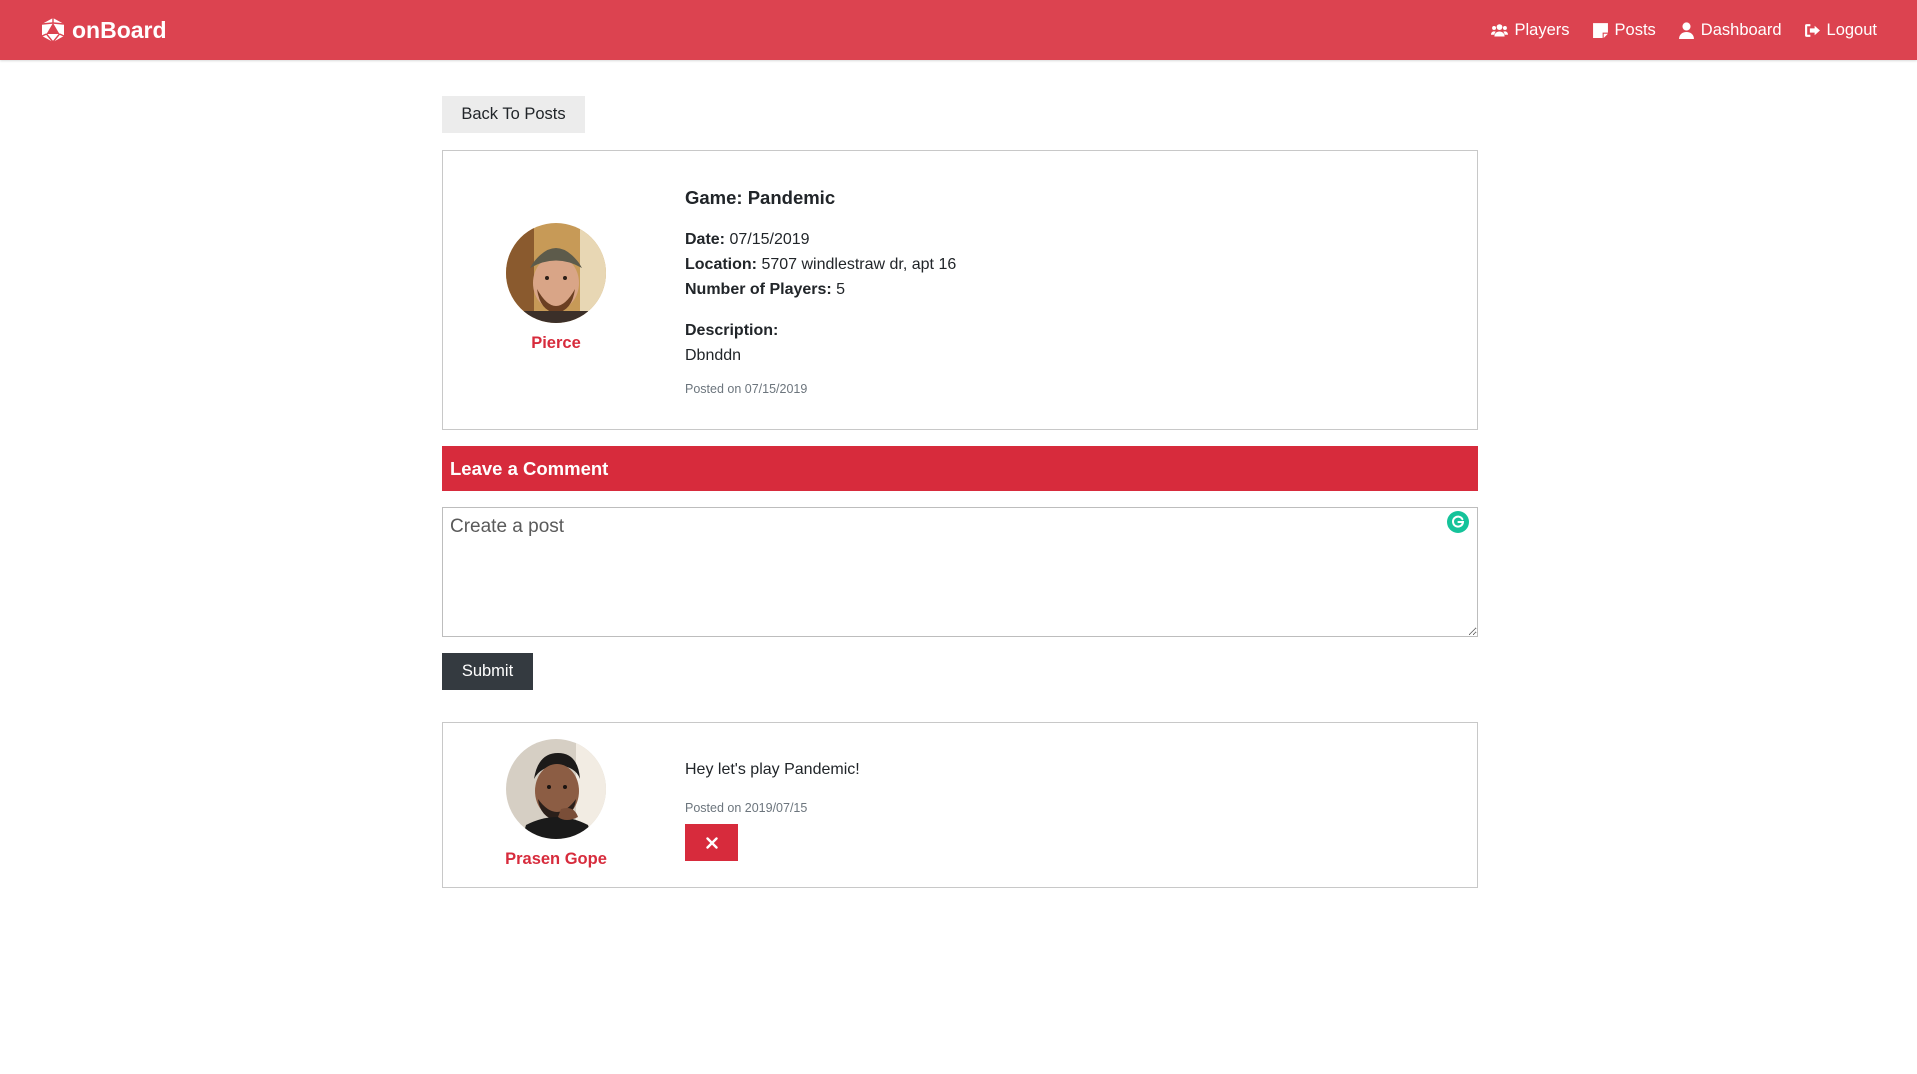  I want to click on brand-name: onBoard, so click(119, 29).